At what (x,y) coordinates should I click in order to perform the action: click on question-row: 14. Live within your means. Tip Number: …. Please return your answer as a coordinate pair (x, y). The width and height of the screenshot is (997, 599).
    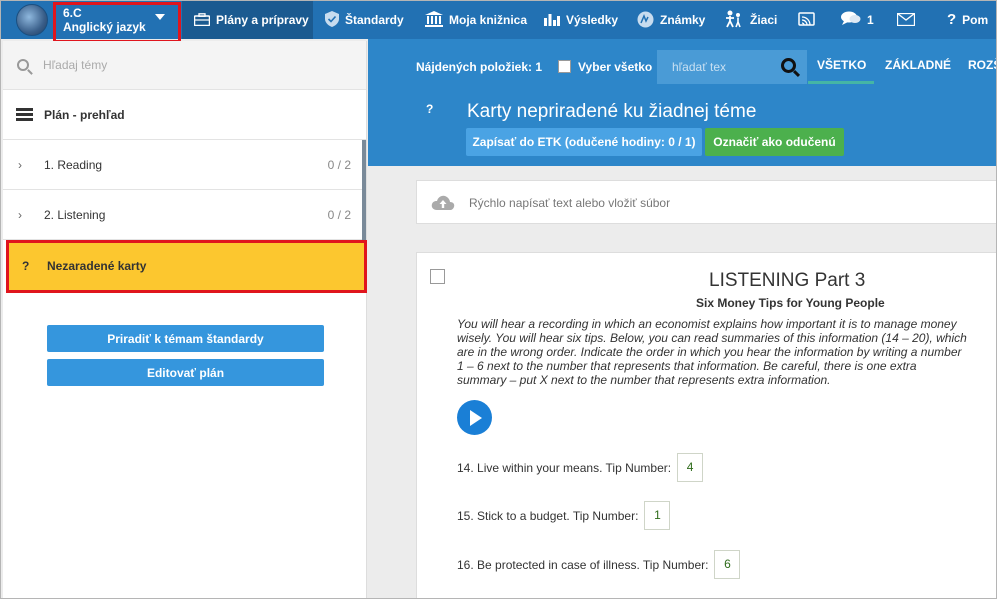
    Looking at the image, I should click on (580, 467).